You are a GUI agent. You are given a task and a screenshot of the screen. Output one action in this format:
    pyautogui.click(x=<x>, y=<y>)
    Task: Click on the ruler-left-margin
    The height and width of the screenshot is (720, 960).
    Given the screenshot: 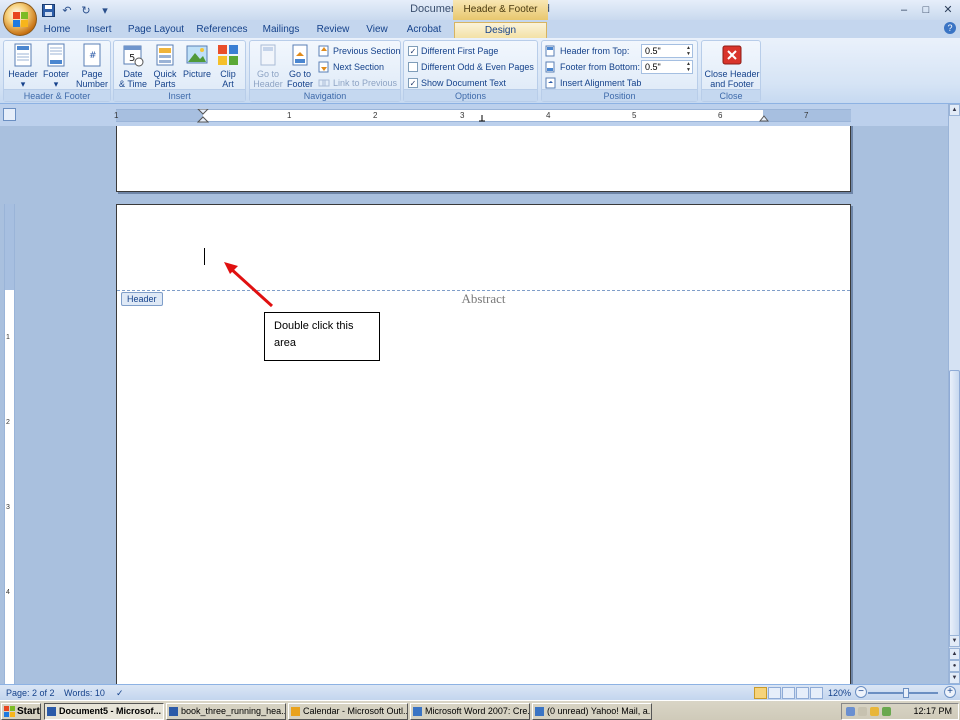 What is the action you would take?
    pyautogui.click(x=159, y=115)
    